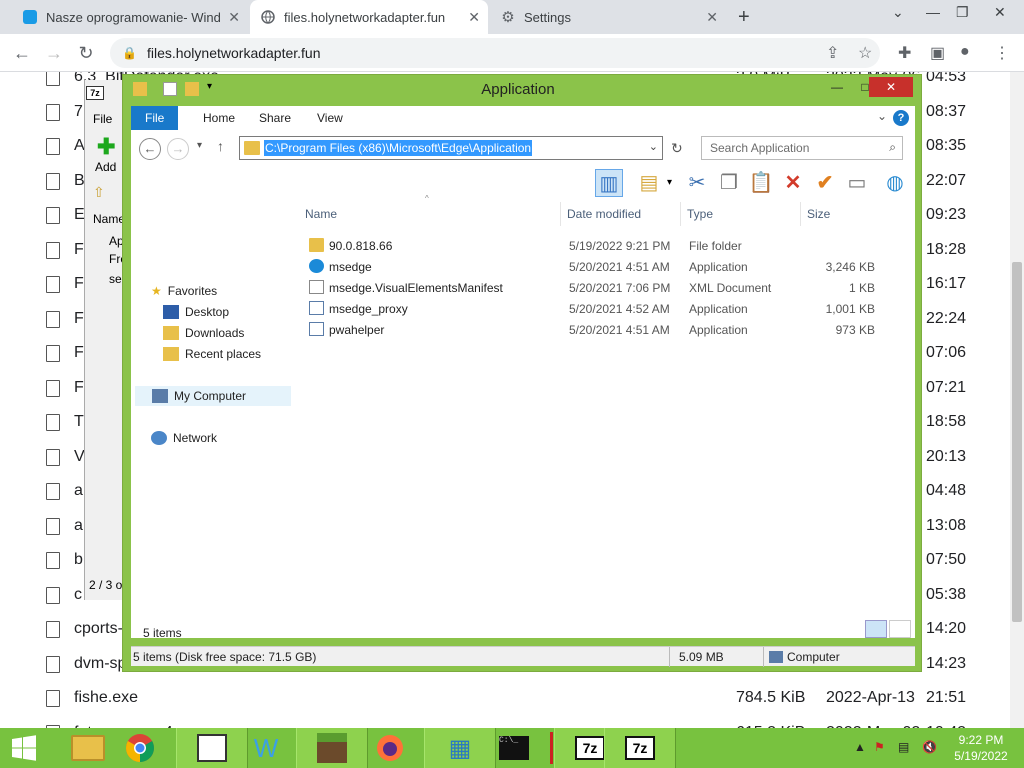  Describe the element at coordinates (901, 118) in the screenshot. I see `help-icon: ?` at that location.